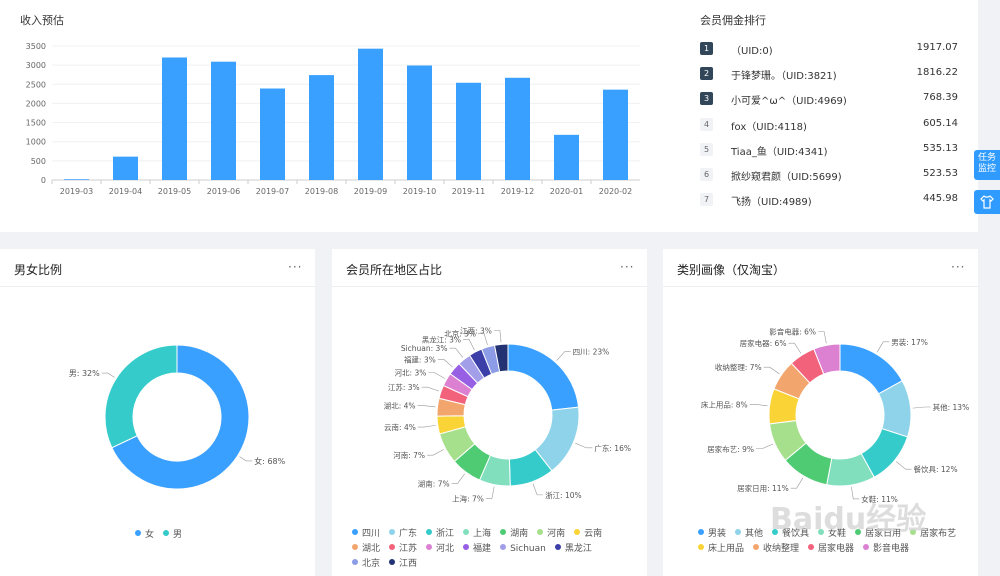 The width and height of the screenshot is (1000, 576). I want to click on legend-item: 江西, so click(403, 564).